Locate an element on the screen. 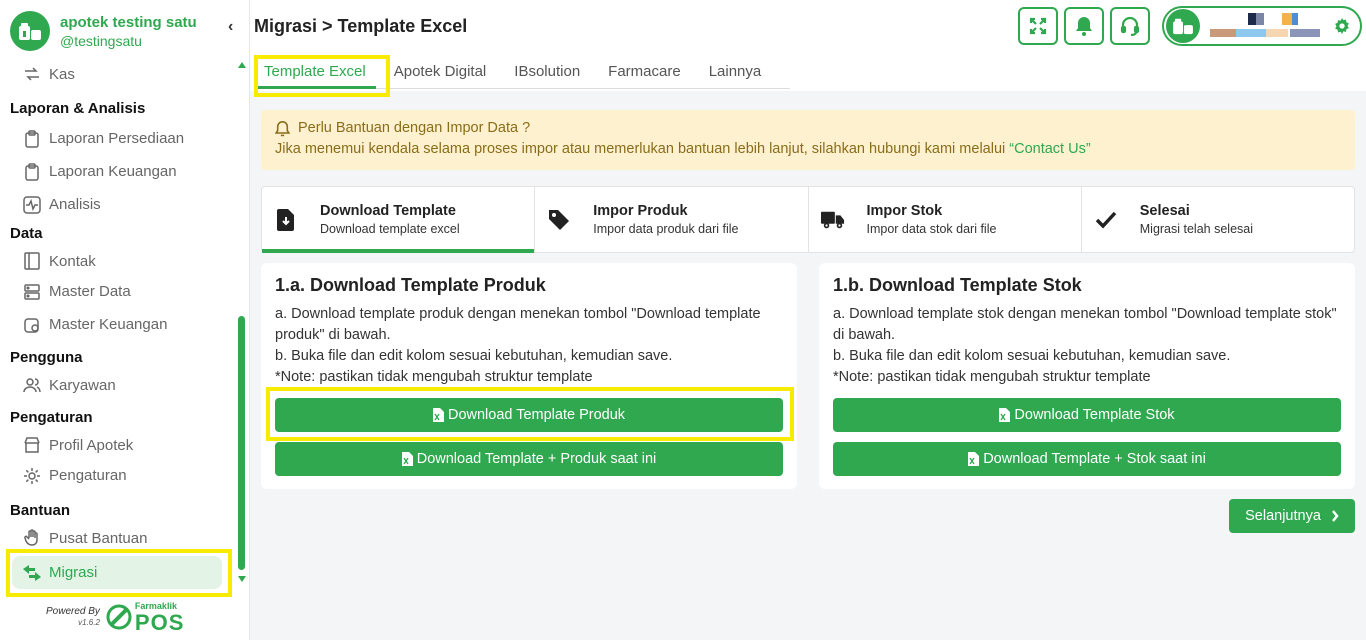 The image size is (1366, 640). app-version: v1.6.2 is located at coordinates (89, 622).